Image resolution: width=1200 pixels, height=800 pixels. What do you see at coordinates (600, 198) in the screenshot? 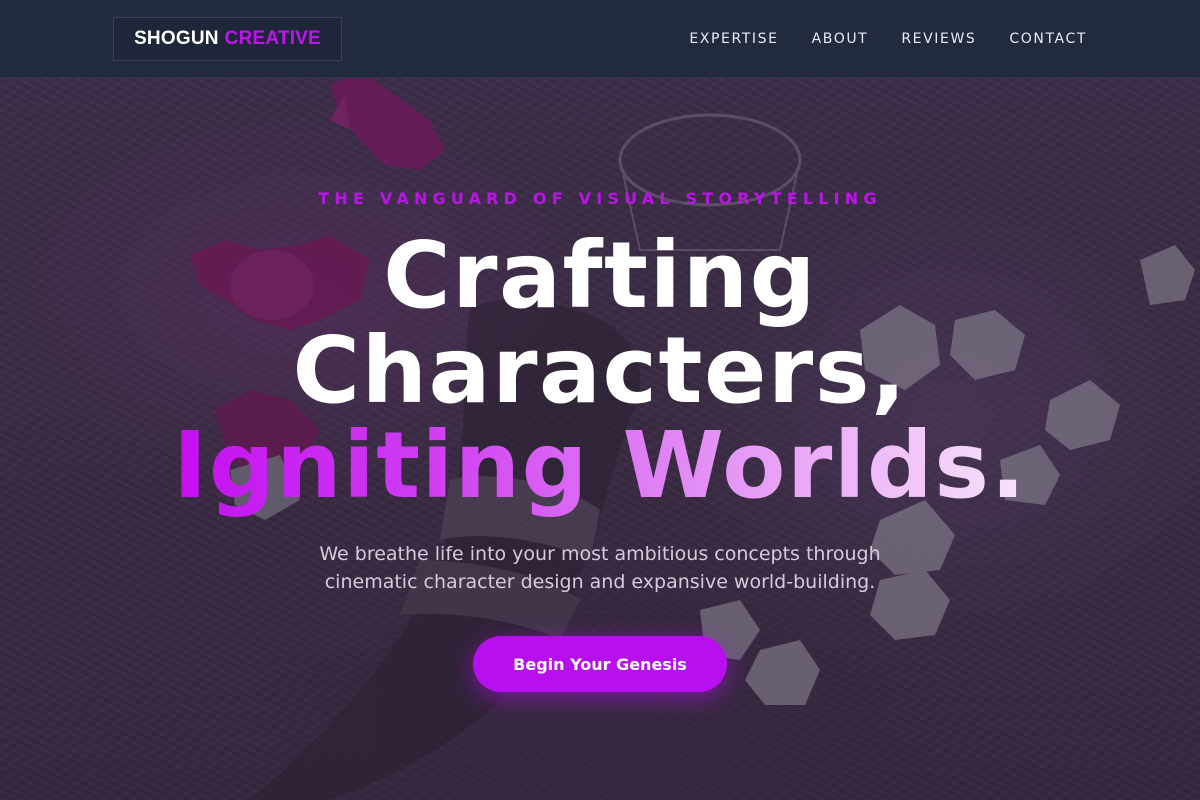
I see `hero-eyebrow: THE VANGUARD OF VISUAL STORYTELLING` at bounding box center [600, 198].